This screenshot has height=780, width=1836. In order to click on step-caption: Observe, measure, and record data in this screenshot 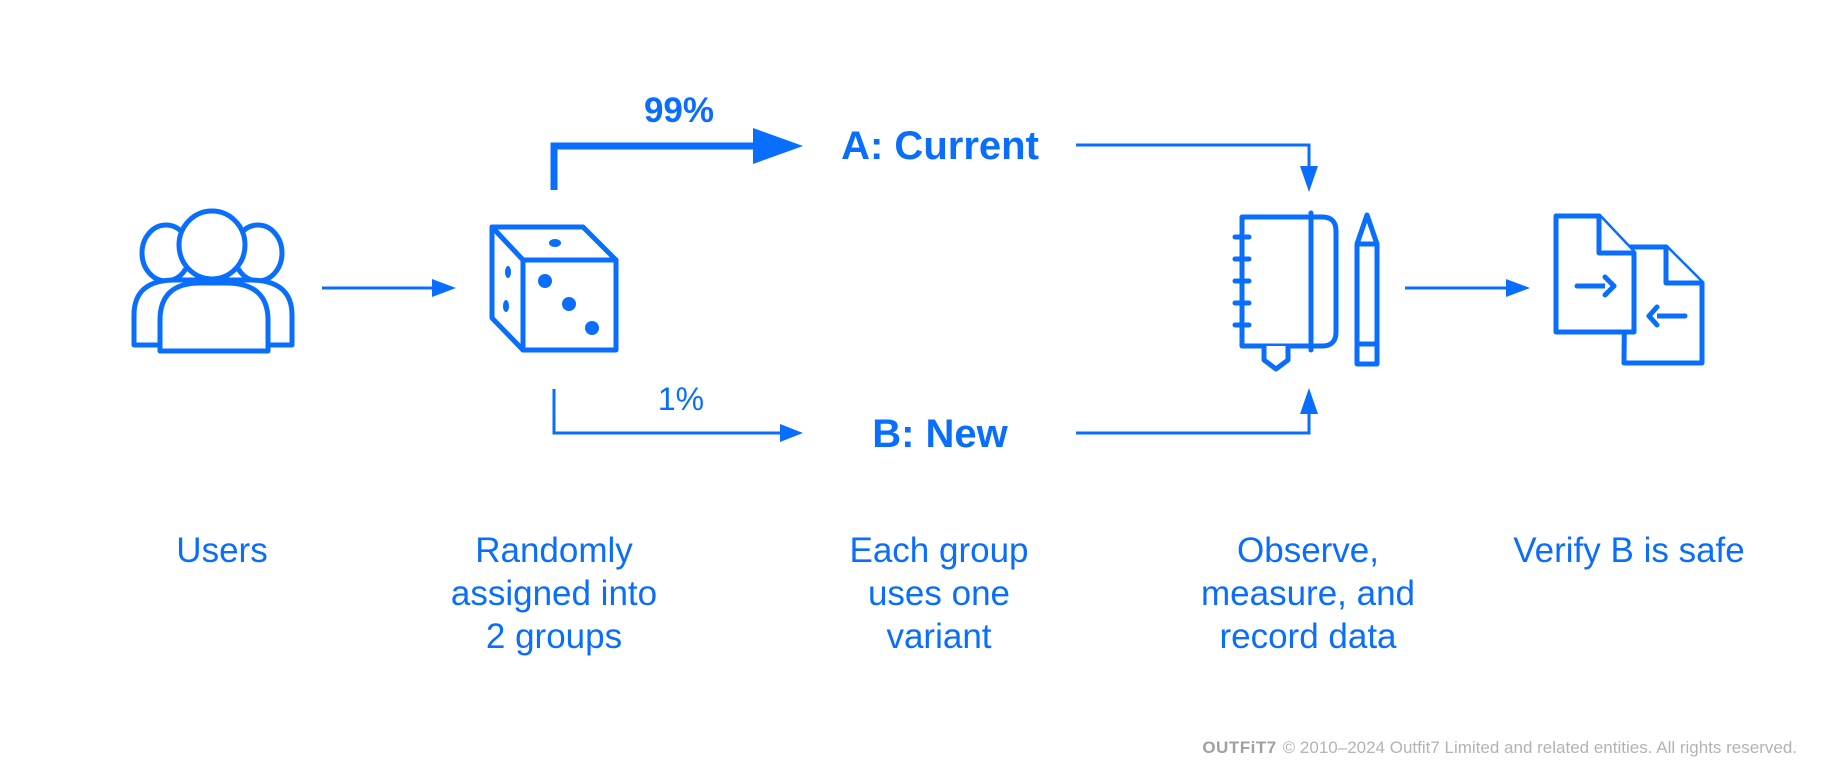, I will do `click(1308, 593)`.